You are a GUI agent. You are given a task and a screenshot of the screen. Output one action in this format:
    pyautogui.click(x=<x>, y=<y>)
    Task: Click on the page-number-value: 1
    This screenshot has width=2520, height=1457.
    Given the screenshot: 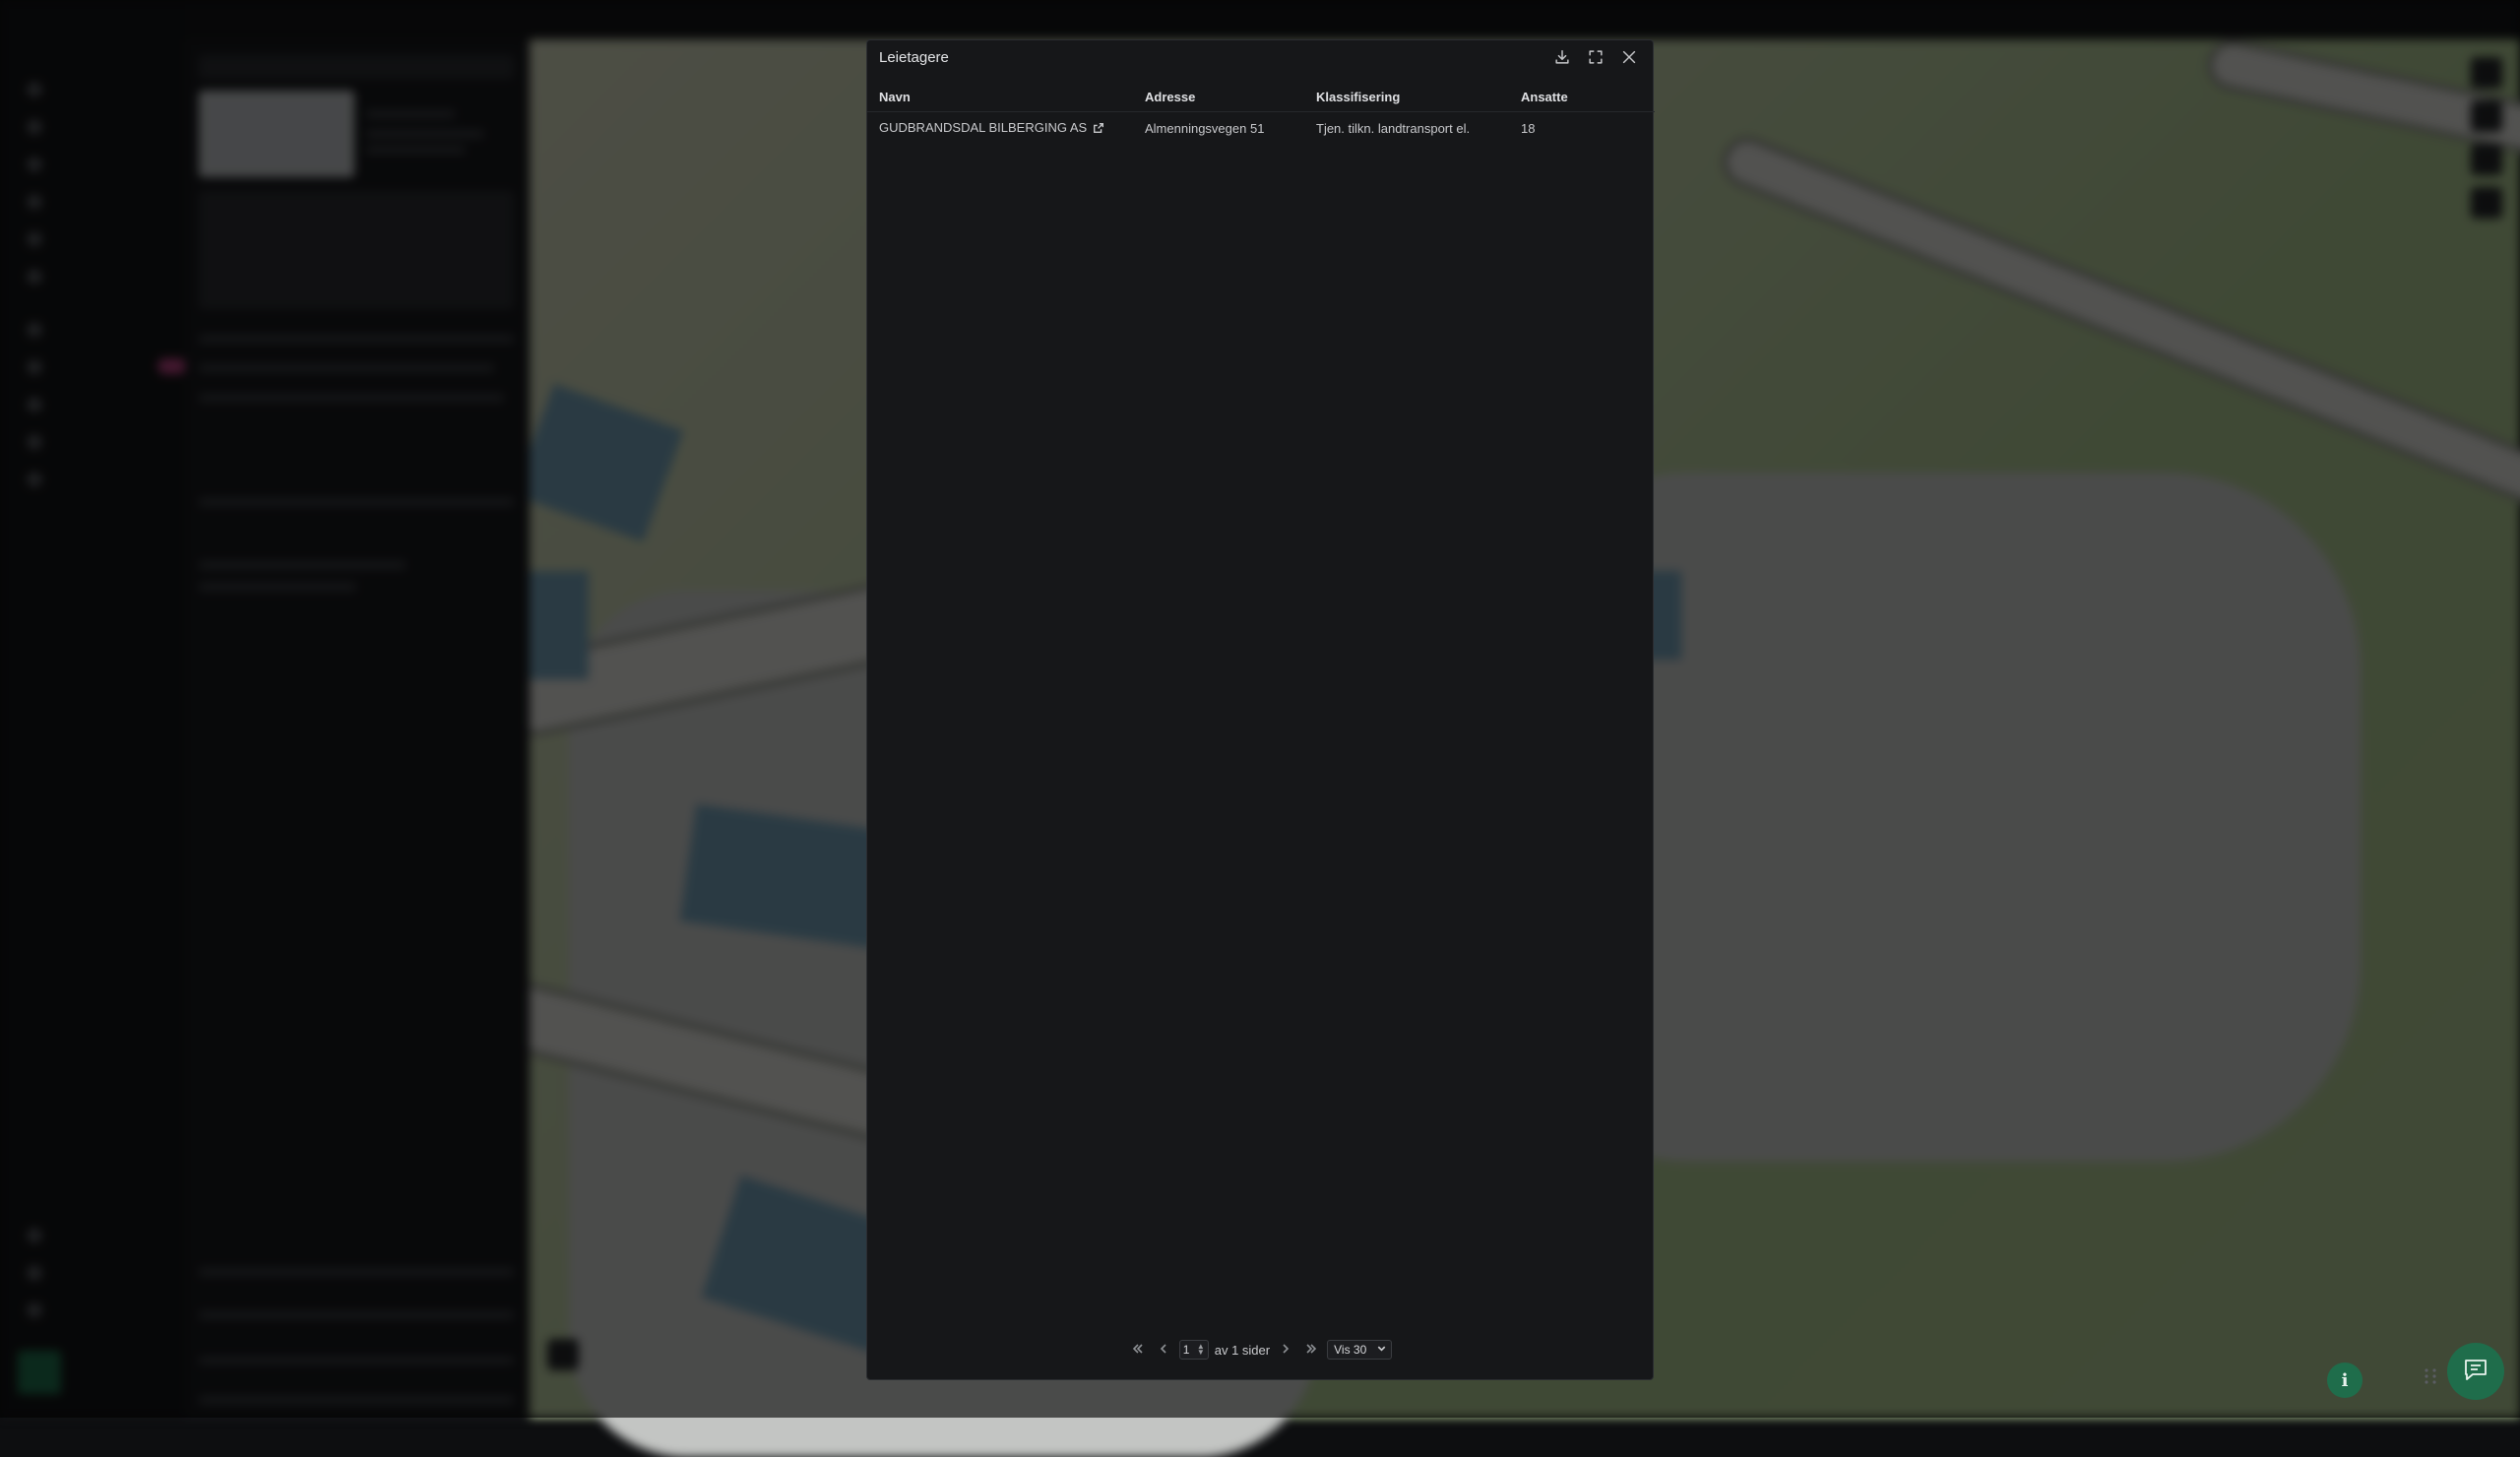 What is the action you would take?
    pyautogui.click(x=1186, y=1350)
    